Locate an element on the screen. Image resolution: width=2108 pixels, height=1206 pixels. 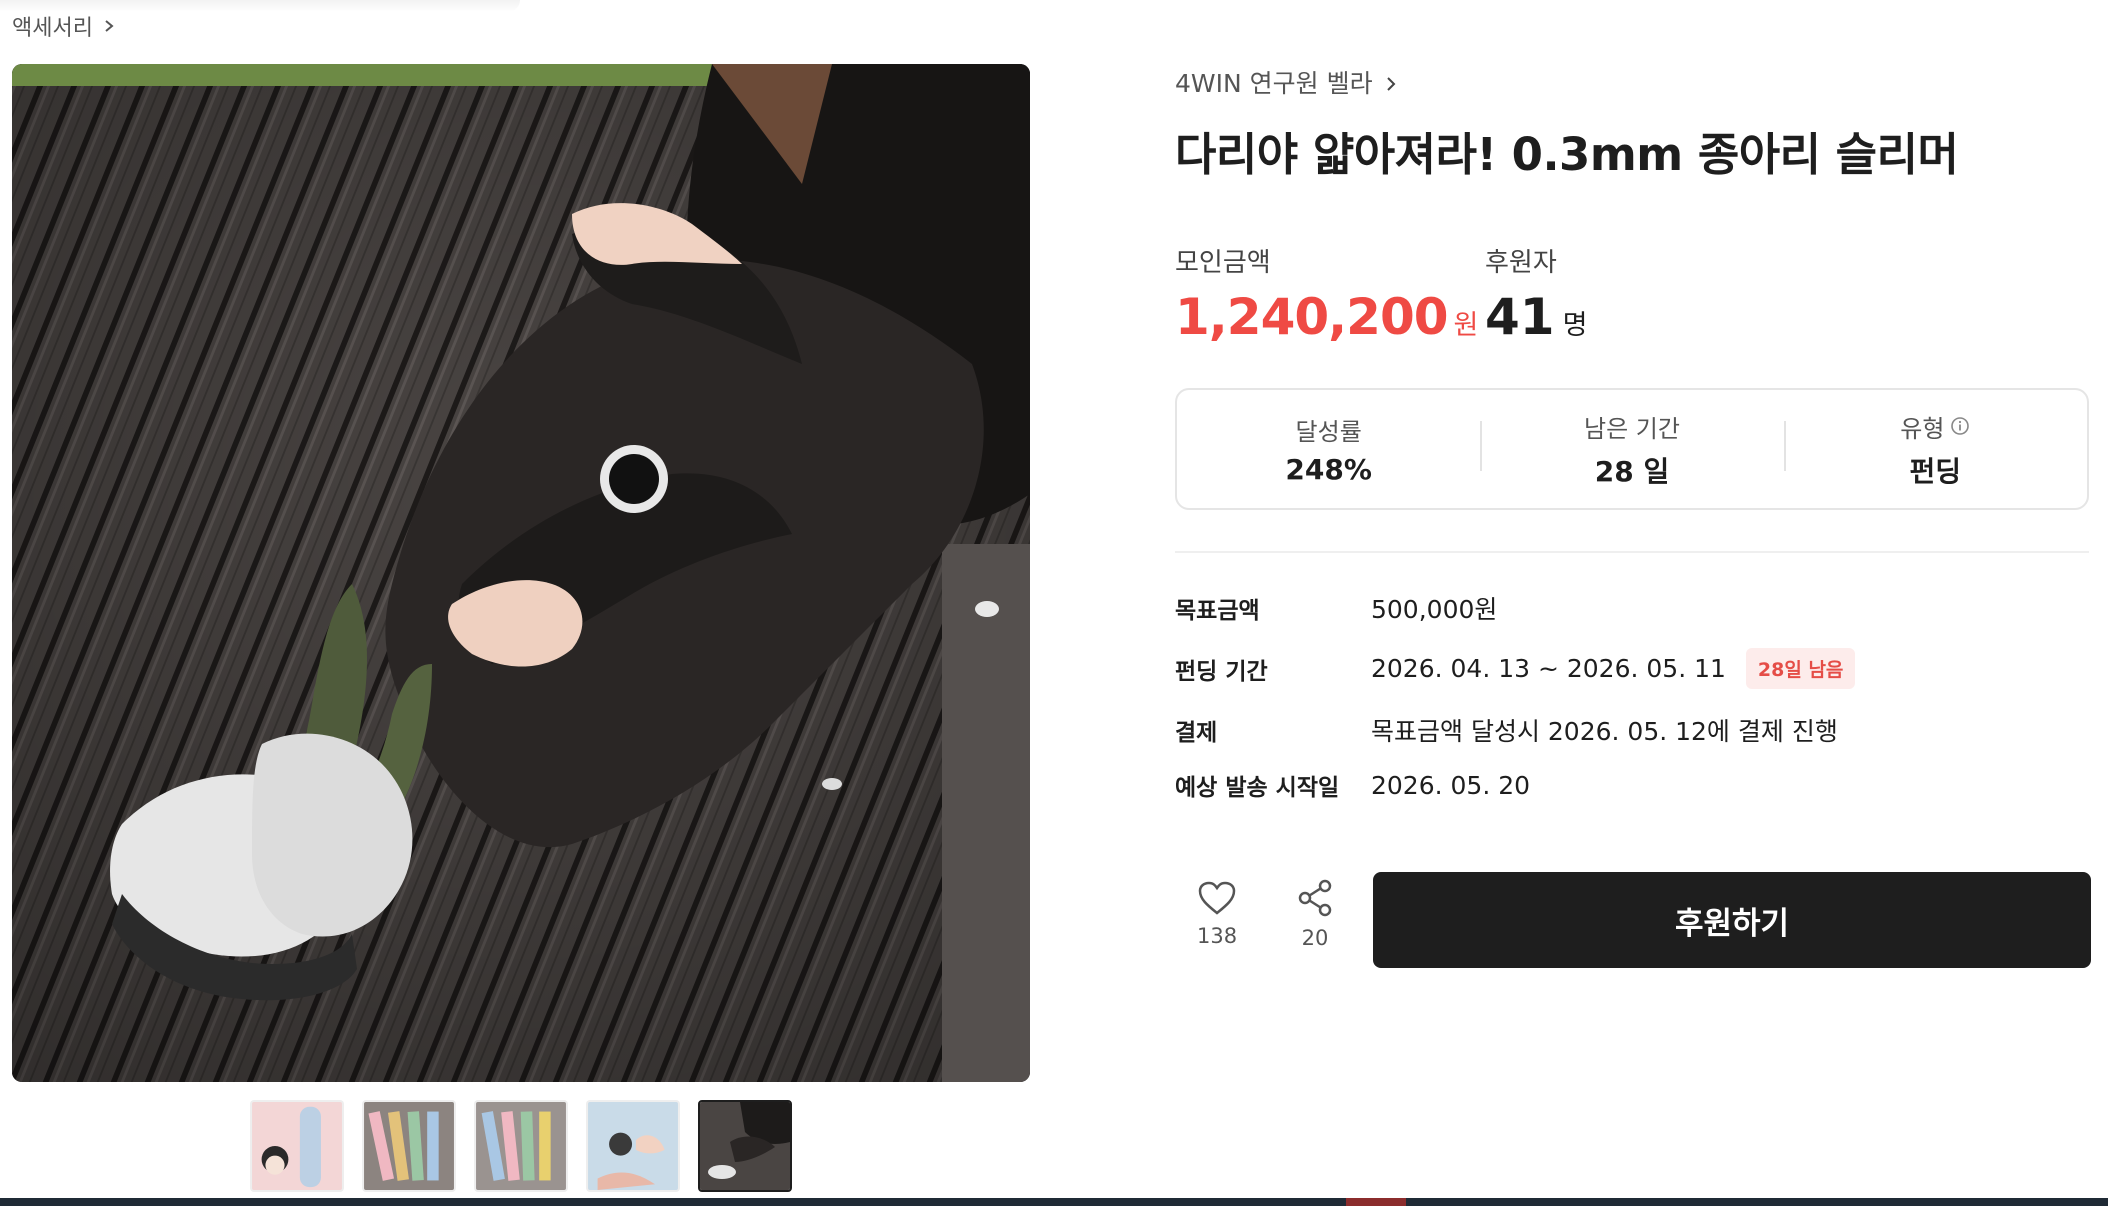
payment-row: 결제 목표금액 달성시 2026. 05. 12에 결제 진행 is located at coordinates (1506, 730).